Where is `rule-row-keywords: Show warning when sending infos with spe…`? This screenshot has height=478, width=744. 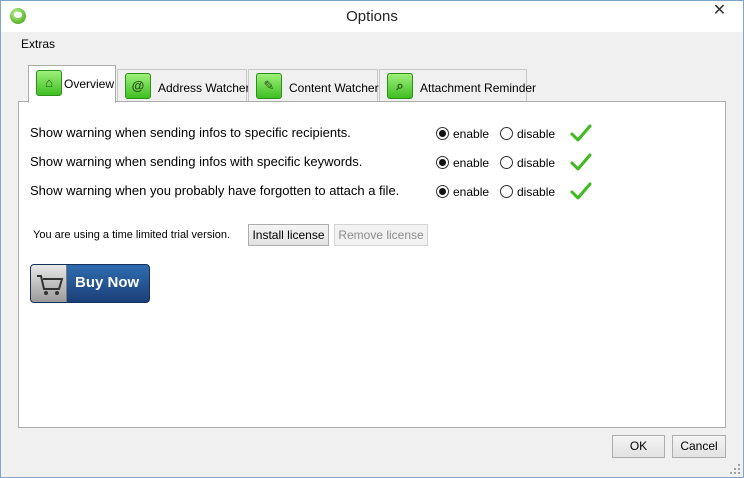
rule-row-keywords: Show warning when sending infos with spe… is located at coordinates (325, 162).